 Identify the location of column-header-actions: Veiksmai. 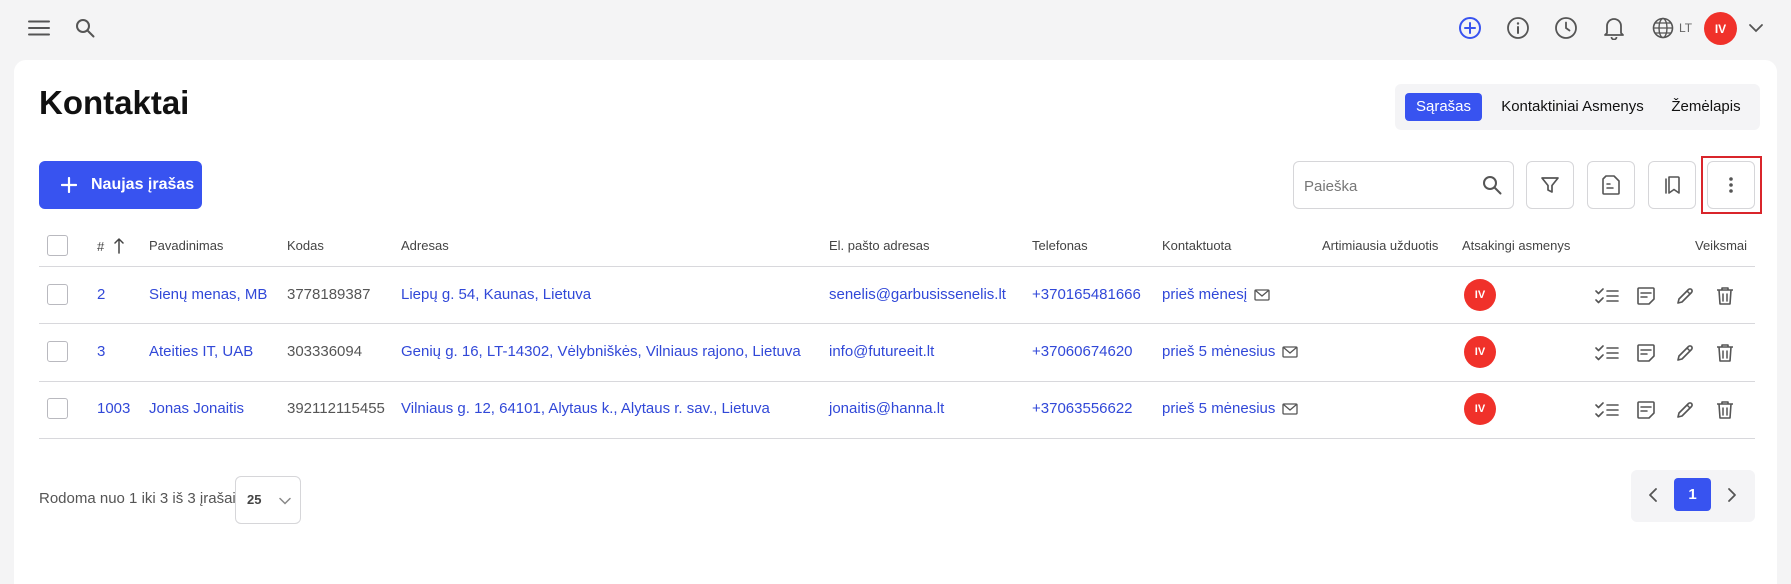
(1721, 245).